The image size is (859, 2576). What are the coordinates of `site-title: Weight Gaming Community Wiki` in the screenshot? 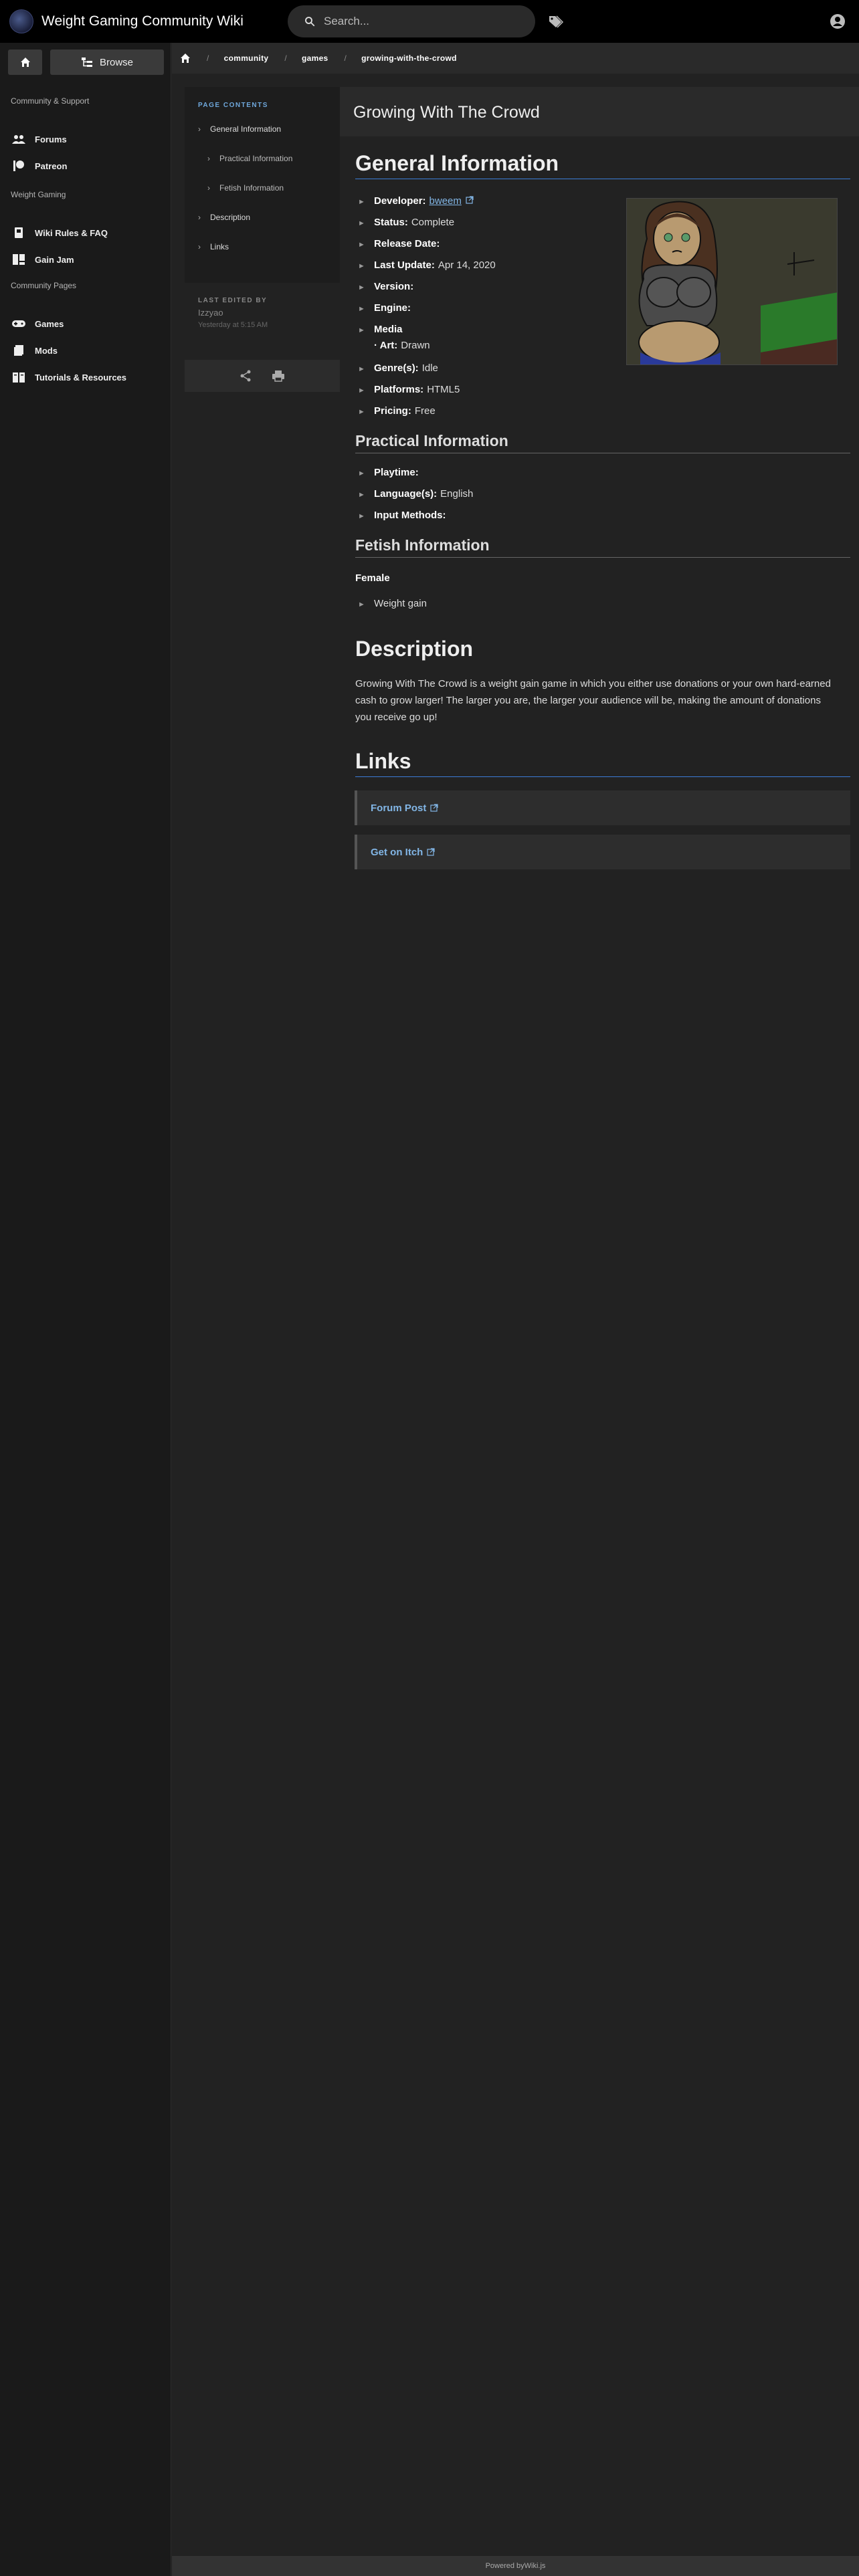 It's located at (142, 21).